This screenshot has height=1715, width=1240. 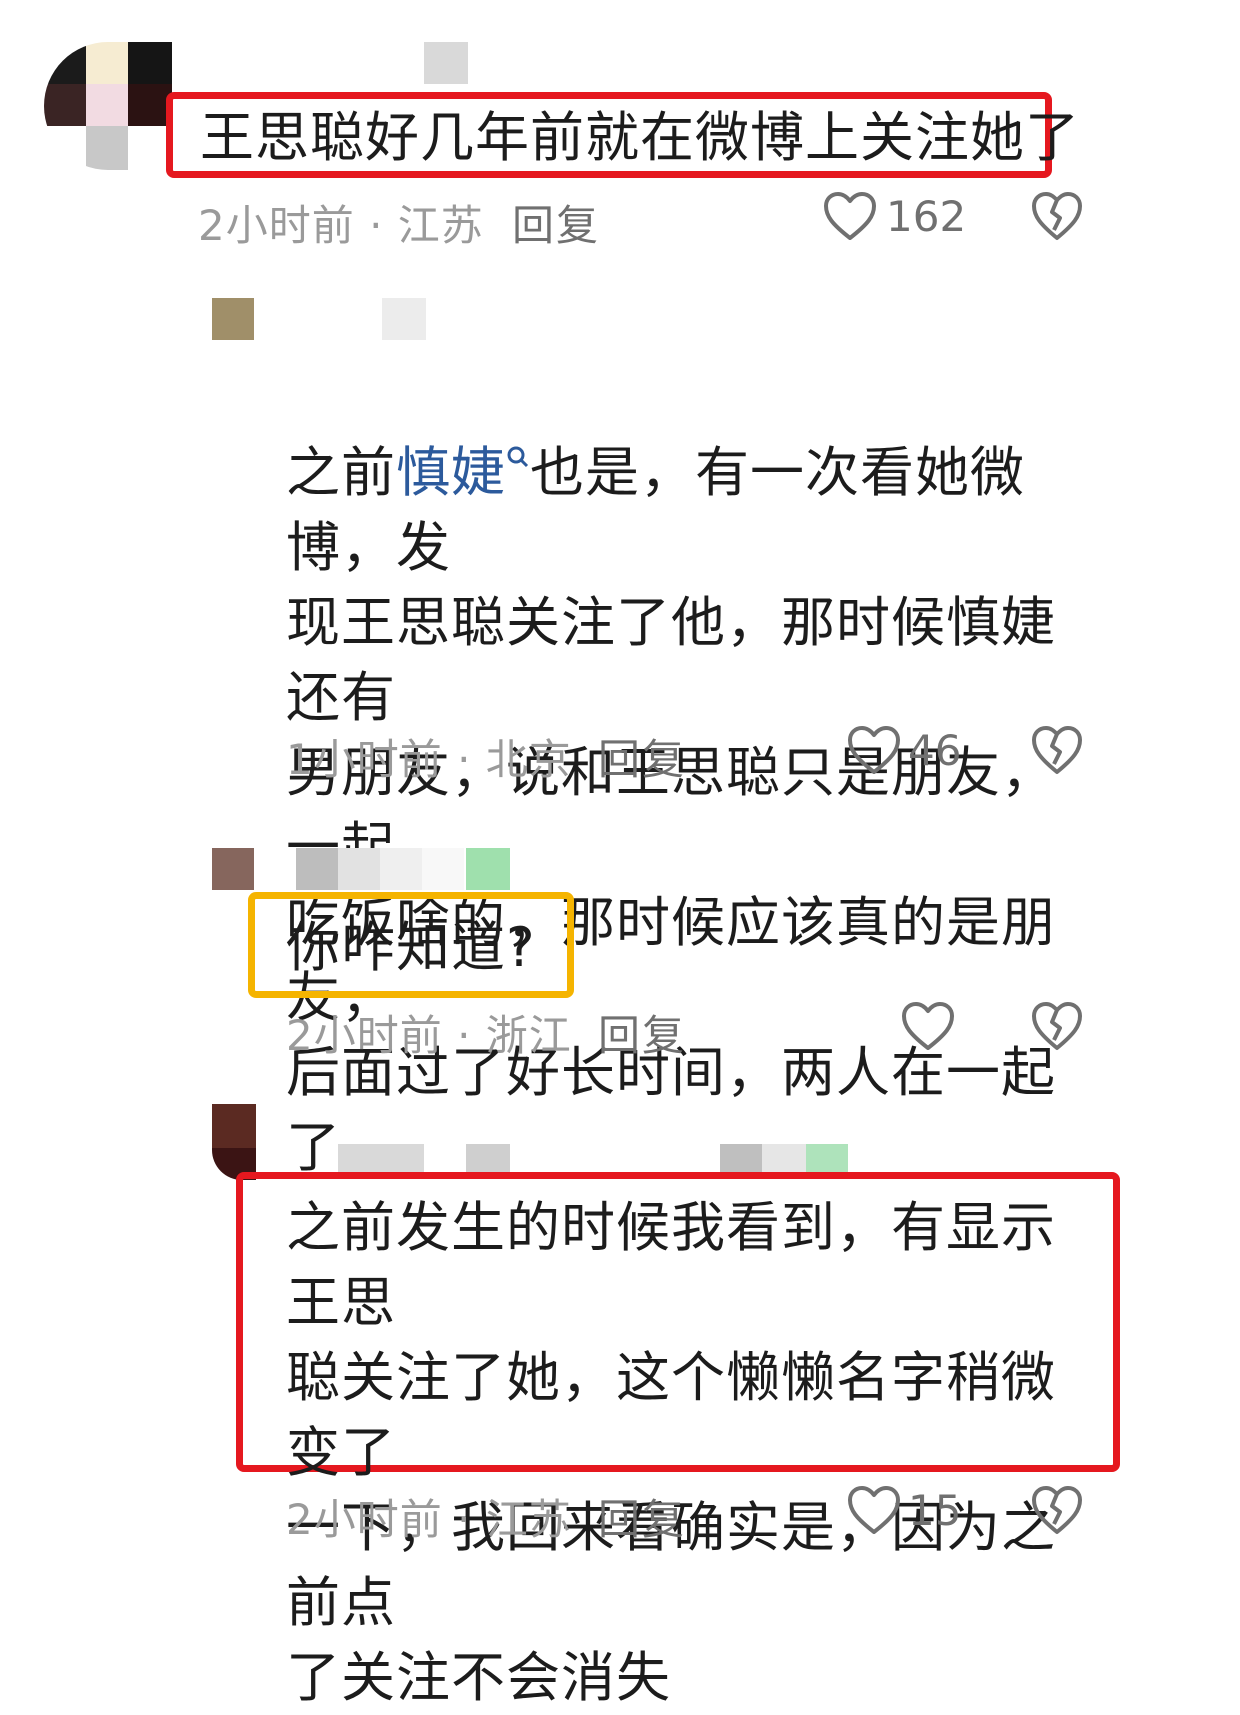 I want to click on like-count: 46, so click(x=935, y=750).